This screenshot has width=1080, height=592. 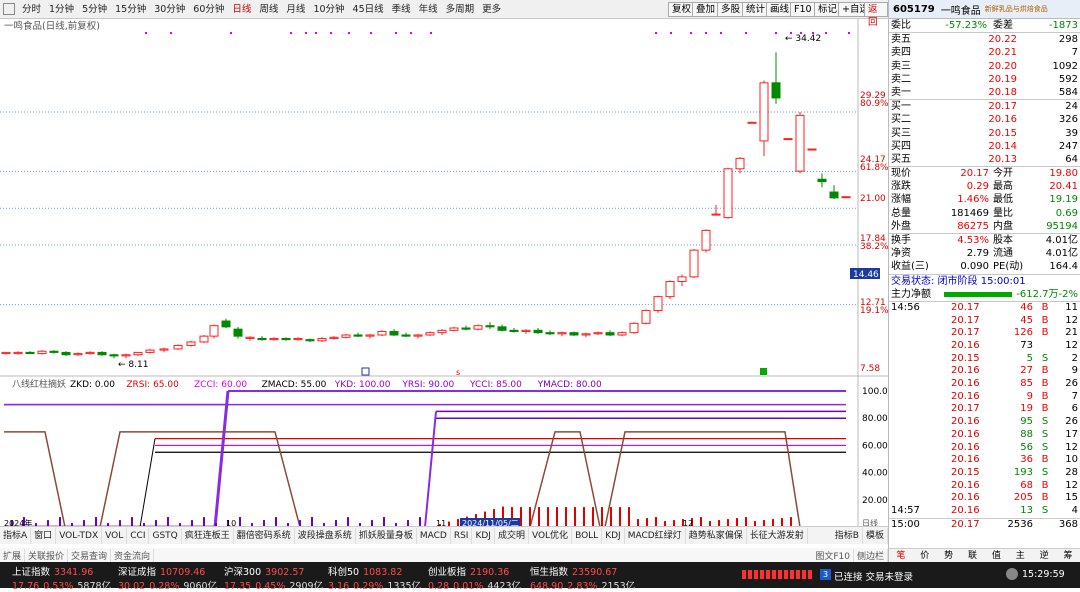 I want to click on book-volume: 592, so click(x=1047, y=79).